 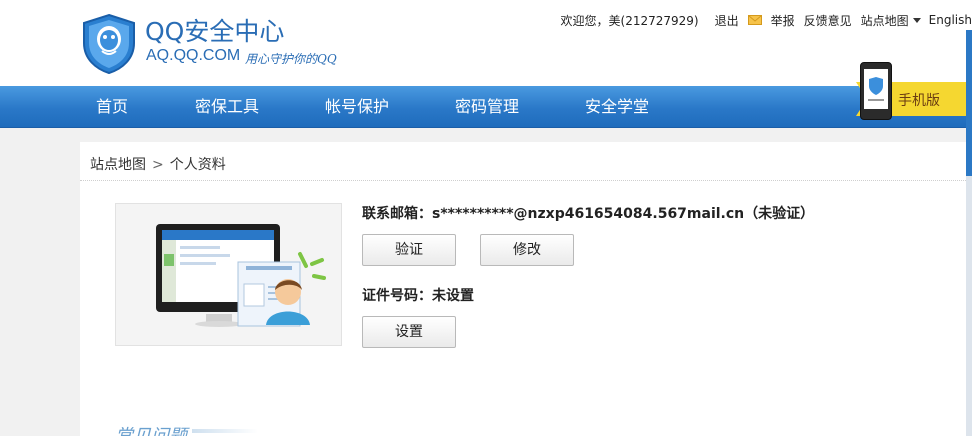 What do you see at coordinates (527, 250) in the screenshot?
I see `modify-button: 修改` at bounding box center [527, 250].